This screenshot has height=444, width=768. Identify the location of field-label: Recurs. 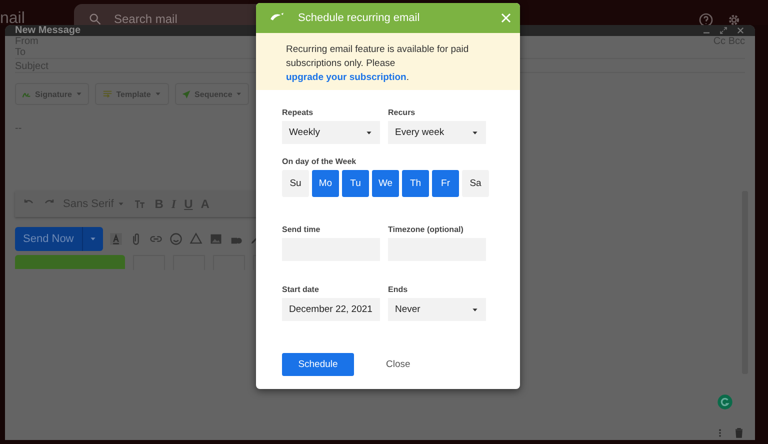
(402, 112).